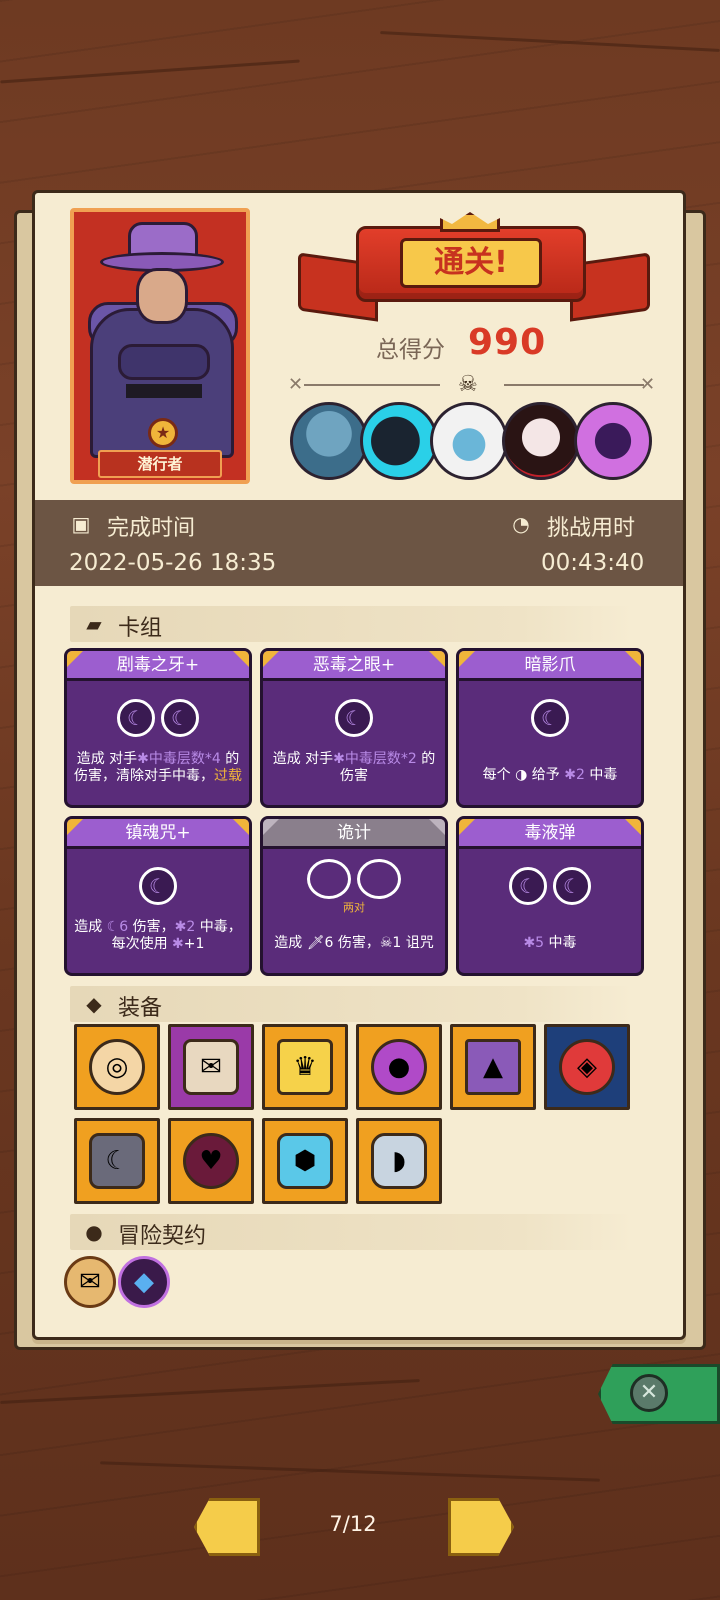 This screenshot has width=720, height=1600. I want to click on close-icon: ✕, so click(649, 1393).